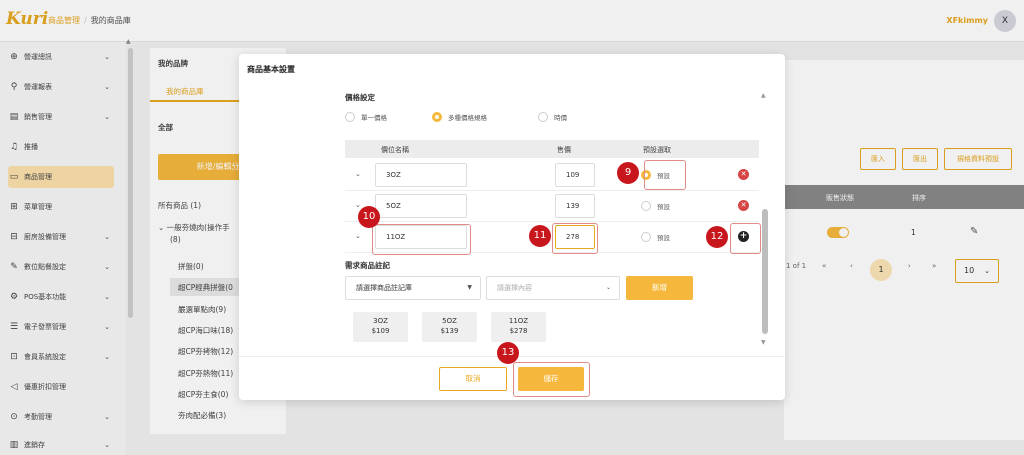 This screenshot has height=455, width=1024. Describe the element at coordinates (717, 237) in the screenshot. I see `step-badge-12: 12` at that location.